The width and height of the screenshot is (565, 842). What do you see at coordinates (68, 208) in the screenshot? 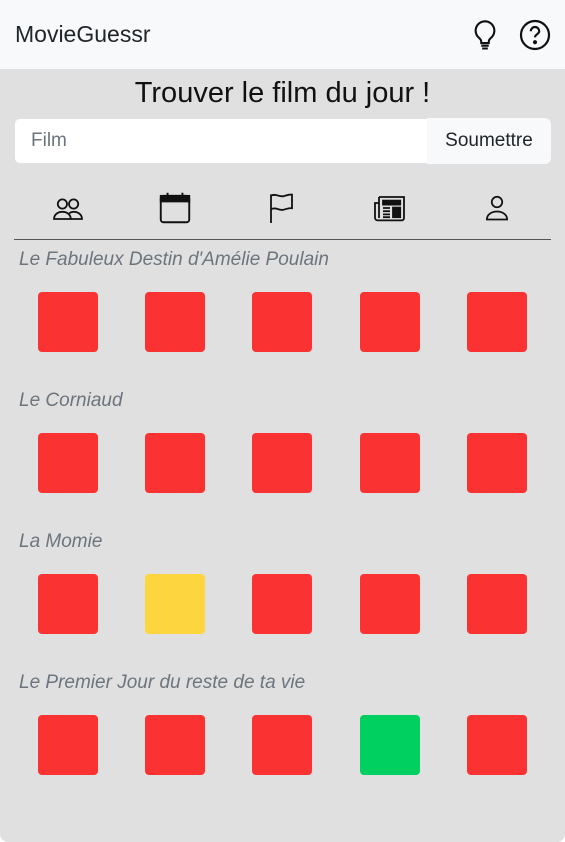
I see `people-icon` at bounding box center [68, 208].